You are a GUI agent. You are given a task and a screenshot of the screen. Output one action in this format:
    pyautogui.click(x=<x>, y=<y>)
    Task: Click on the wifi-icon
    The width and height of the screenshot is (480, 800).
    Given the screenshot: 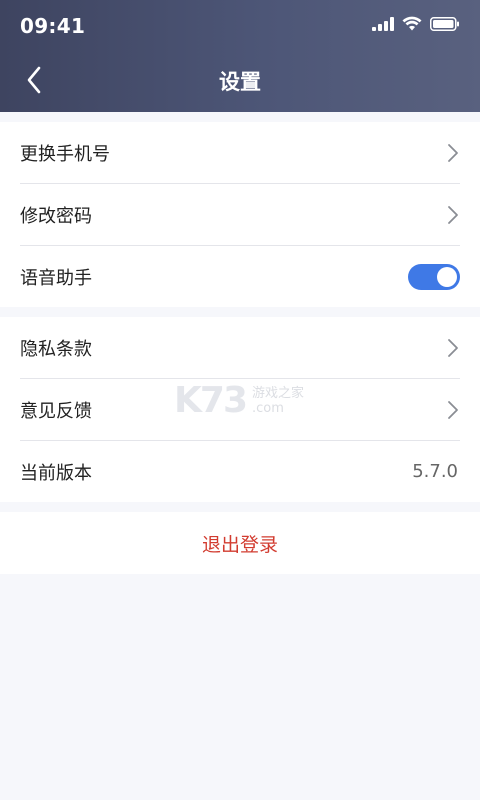 What is the action you would take?
    pyautogui.click(x=412, y=25)
    